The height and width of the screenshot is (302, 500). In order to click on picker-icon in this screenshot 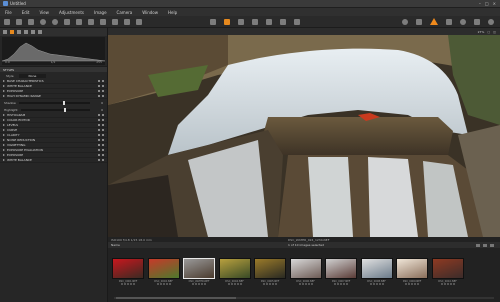, I will do `click(283, 22)`.